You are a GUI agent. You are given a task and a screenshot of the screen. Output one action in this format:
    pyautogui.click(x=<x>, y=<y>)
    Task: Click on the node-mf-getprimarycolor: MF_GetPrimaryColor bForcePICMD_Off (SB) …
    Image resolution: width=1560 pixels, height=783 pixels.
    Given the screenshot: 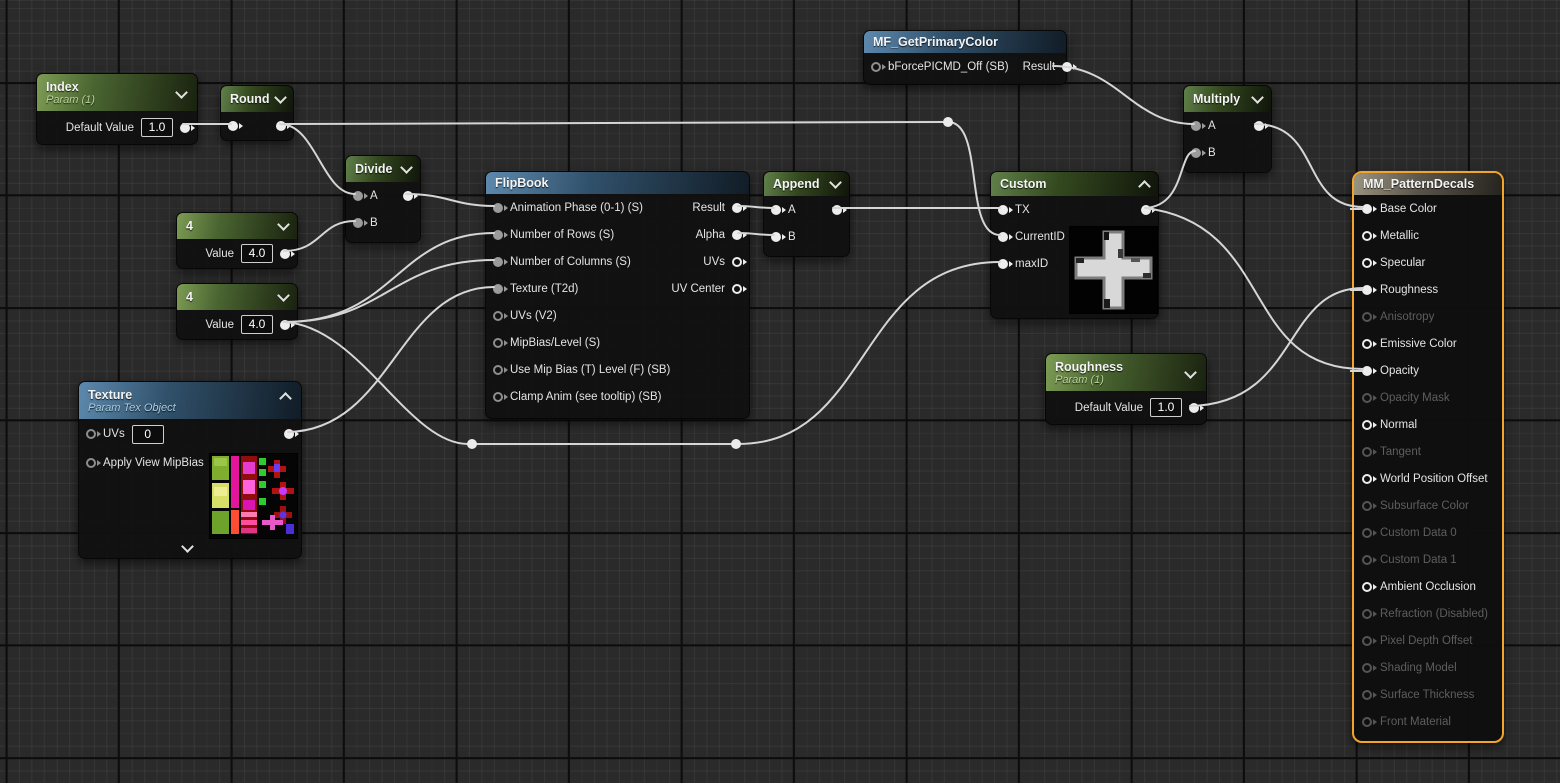 What is the action you would take?
    pyautogui.click(x=970, y=57)
    